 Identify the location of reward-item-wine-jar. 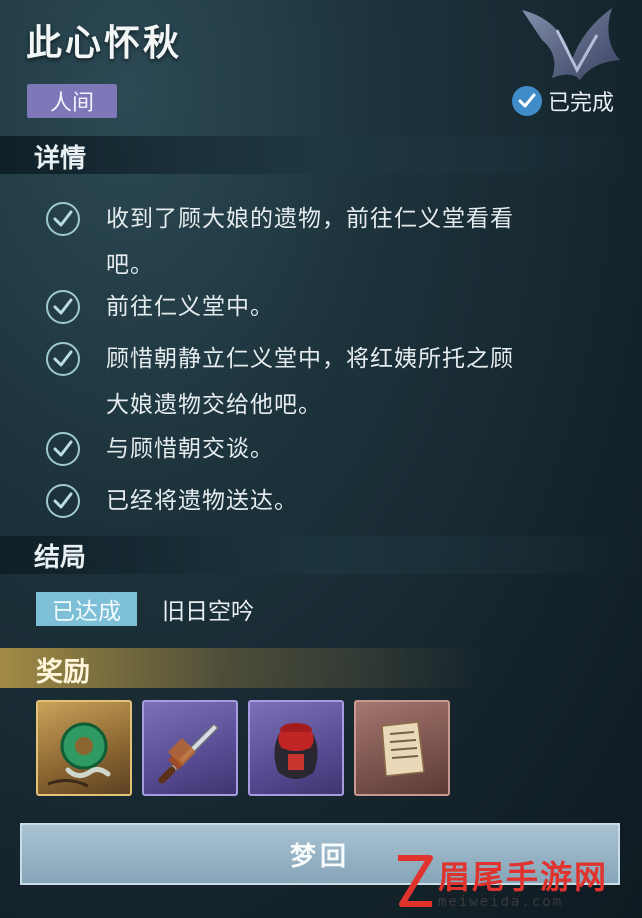
(296, 748).